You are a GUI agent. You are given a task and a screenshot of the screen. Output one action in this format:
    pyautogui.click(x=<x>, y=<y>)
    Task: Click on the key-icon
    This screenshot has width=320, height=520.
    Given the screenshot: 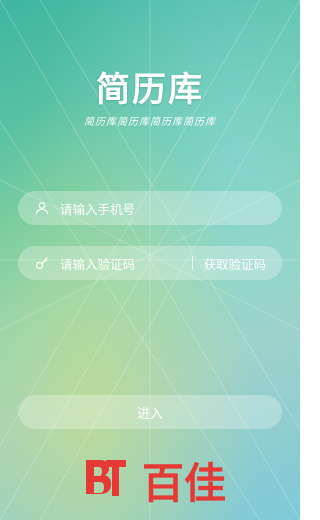 What is the action you would take?
    pyautogui.click(x=42, y=263)
    